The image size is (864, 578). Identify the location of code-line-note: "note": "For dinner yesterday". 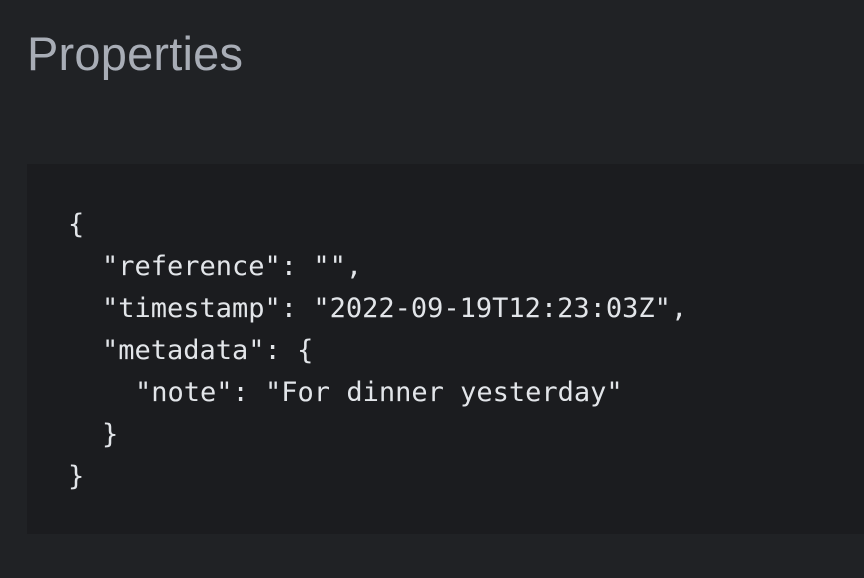
(379, 392).